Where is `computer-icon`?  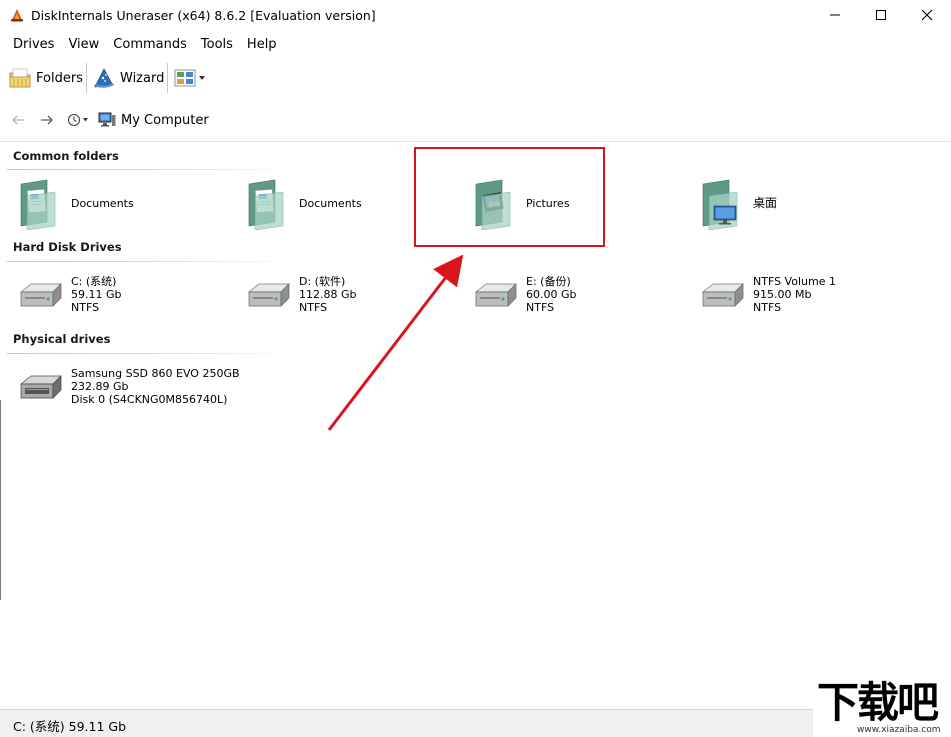 computer-icon is located at coordinates (107, 119).